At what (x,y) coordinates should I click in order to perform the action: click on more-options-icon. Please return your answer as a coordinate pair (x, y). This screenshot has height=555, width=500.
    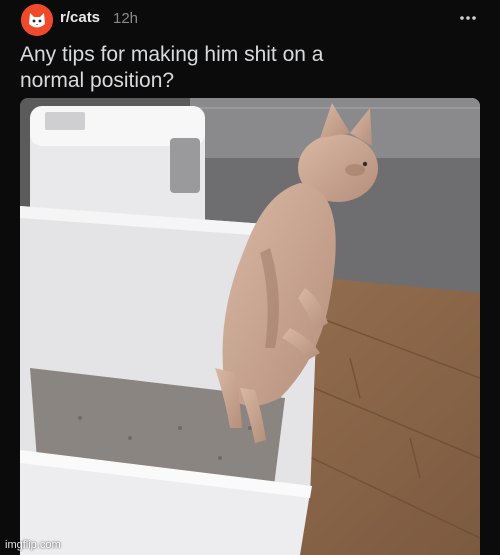
    Looking at the image, I should click on (468, 18).